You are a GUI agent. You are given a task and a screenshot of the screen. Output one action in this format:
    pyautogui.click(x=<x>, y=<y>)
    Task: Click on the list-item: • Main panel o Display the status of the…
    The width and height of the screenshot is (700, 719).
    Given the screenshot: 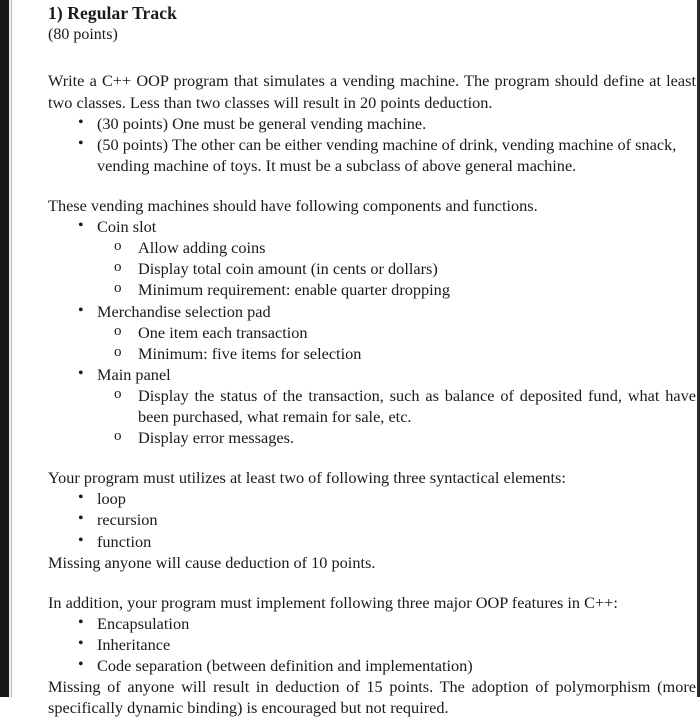 What is the action you would take?
    pyautogui.click(x=372, y=406)
    